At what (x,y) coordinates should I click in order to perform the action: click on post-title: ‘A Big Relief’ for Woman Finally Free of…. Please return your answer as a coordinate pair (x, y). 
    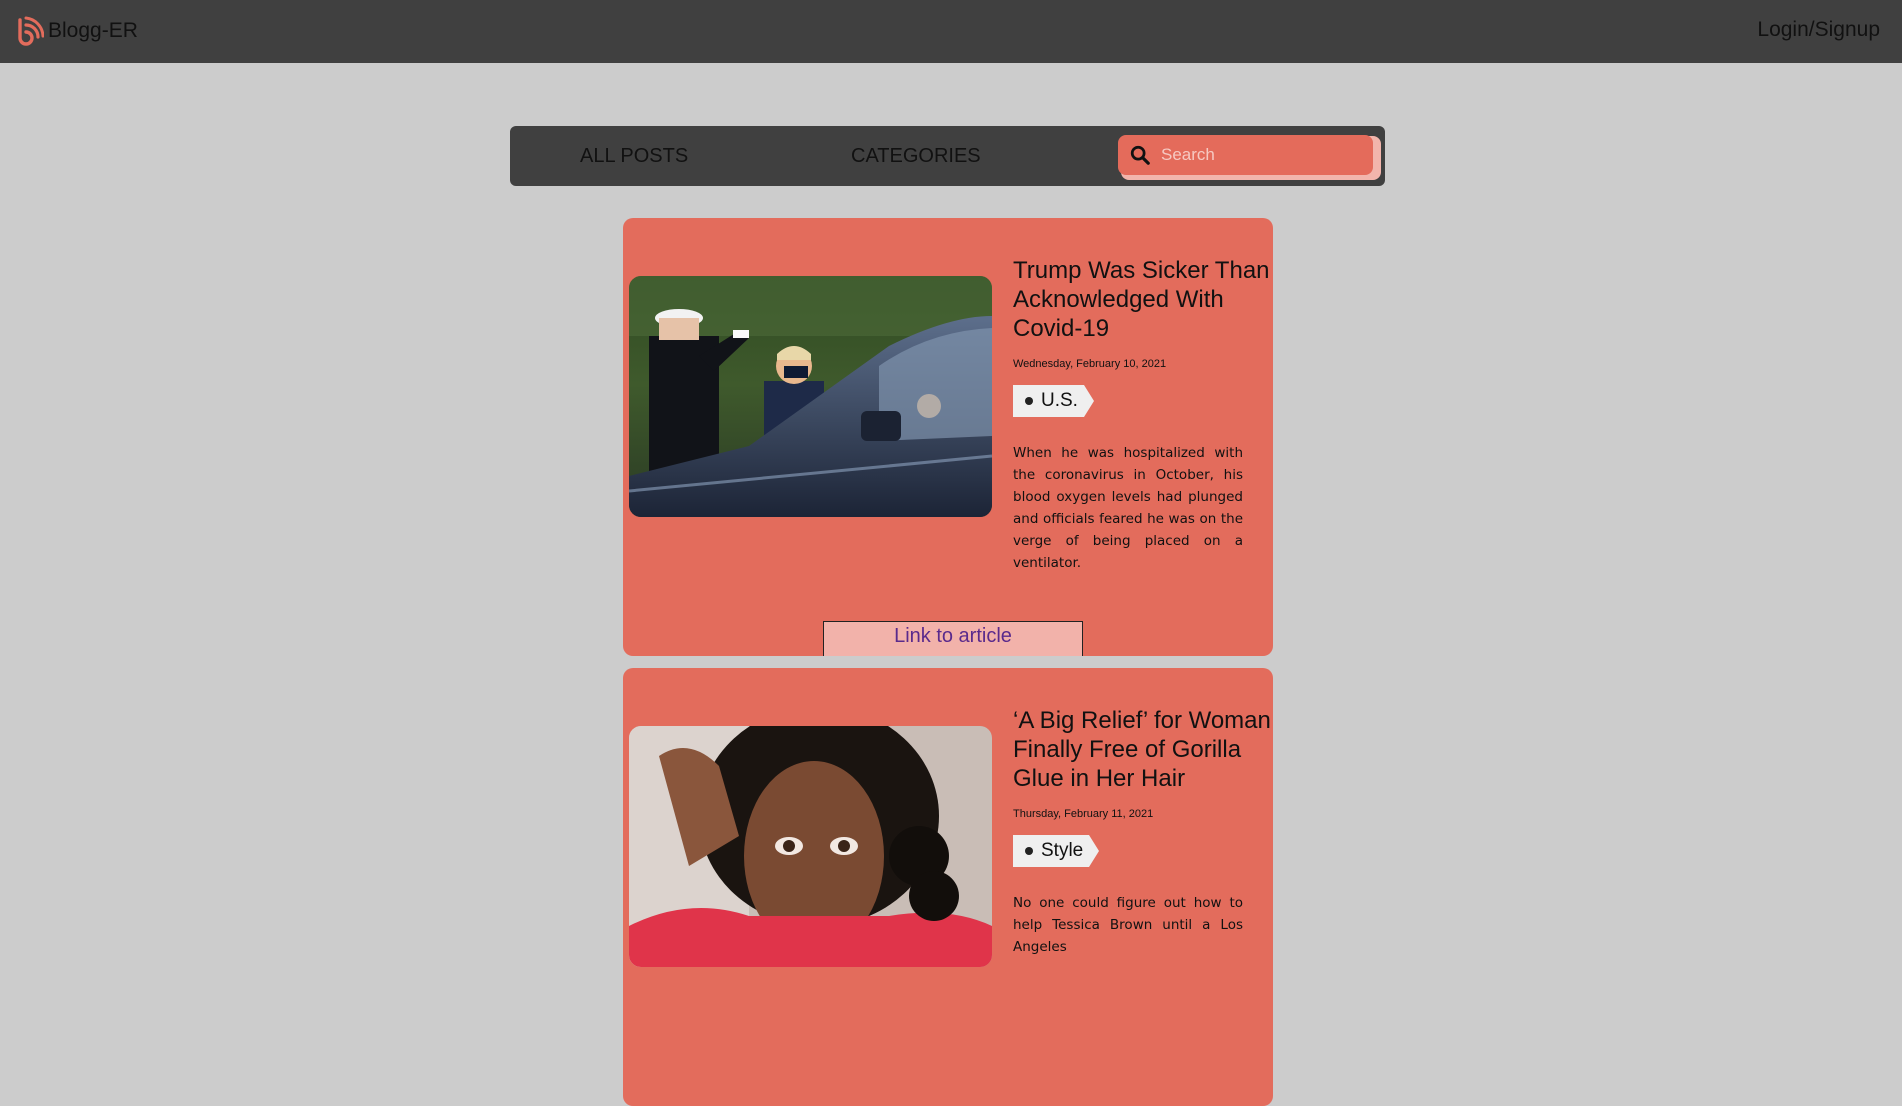
    Looking at the image, I should click on (1142, 749).